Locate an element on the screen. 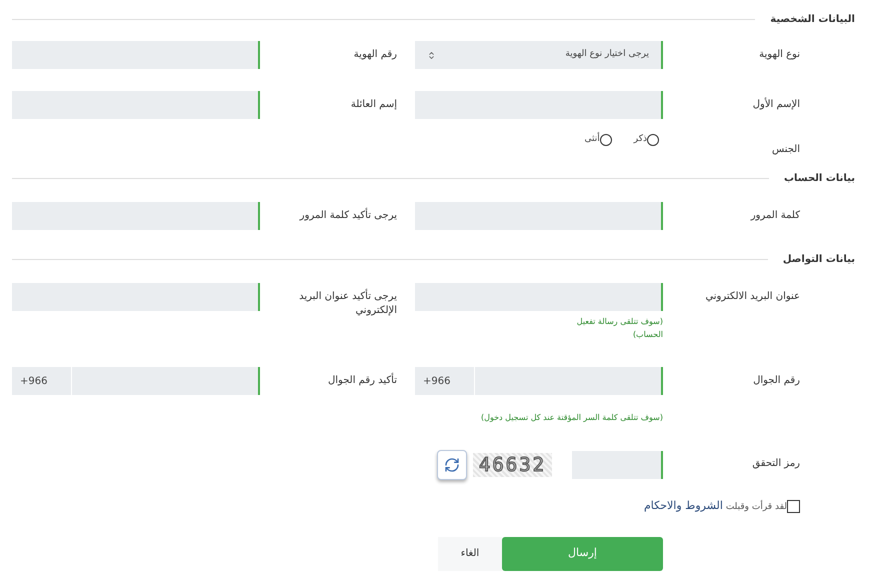 Image resolution: width=880 pixels, height=583 pixels. field-label: إسم العائلة is located at coordinates (373, 105).